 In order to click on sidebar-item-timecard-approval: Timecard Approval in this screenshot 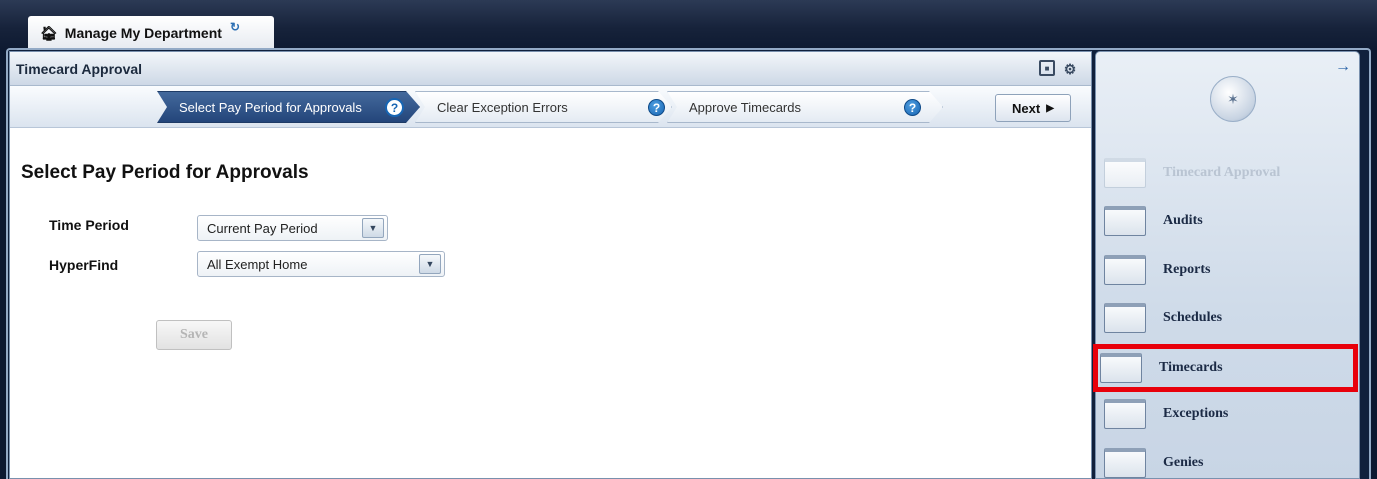, I will do `click(1228, 173)`.